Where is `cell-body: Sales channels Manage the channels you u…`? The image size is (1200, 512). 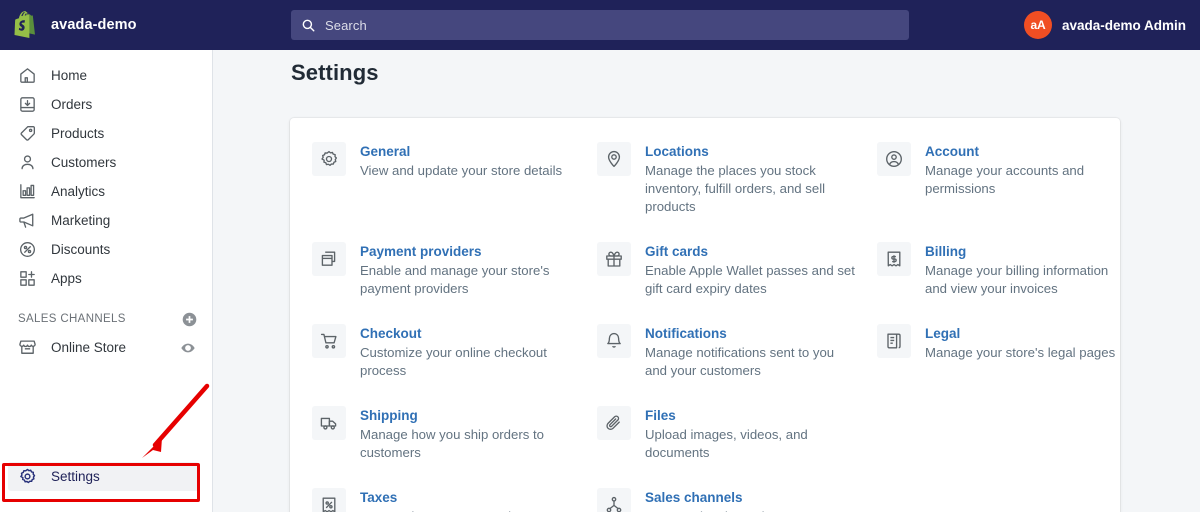
cell-body: Sales channels Manage the channels you u… is located at coordinates (752, 500).